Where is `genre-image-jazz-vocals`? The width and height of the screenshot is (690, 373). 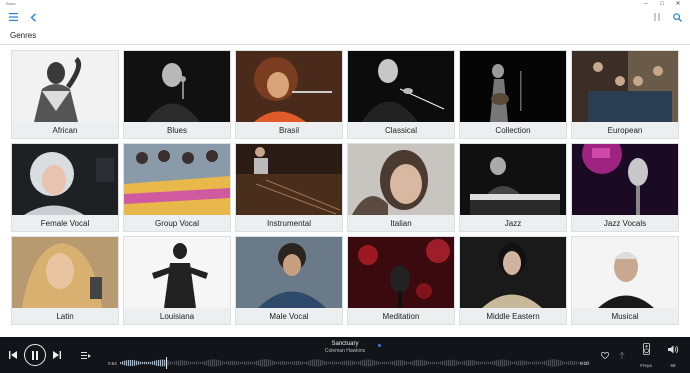
genre-image-jazz-vocals is located at coordinates (625, 179).